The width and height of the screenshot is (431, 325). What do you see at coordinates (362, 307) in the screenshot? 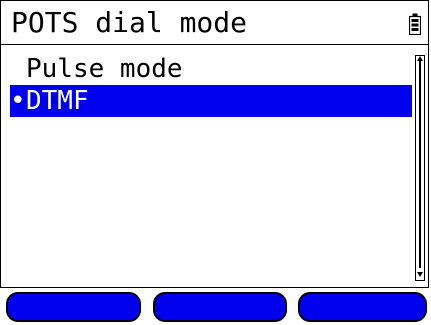
I see `softkey-right` at bounding box center [362, 307].